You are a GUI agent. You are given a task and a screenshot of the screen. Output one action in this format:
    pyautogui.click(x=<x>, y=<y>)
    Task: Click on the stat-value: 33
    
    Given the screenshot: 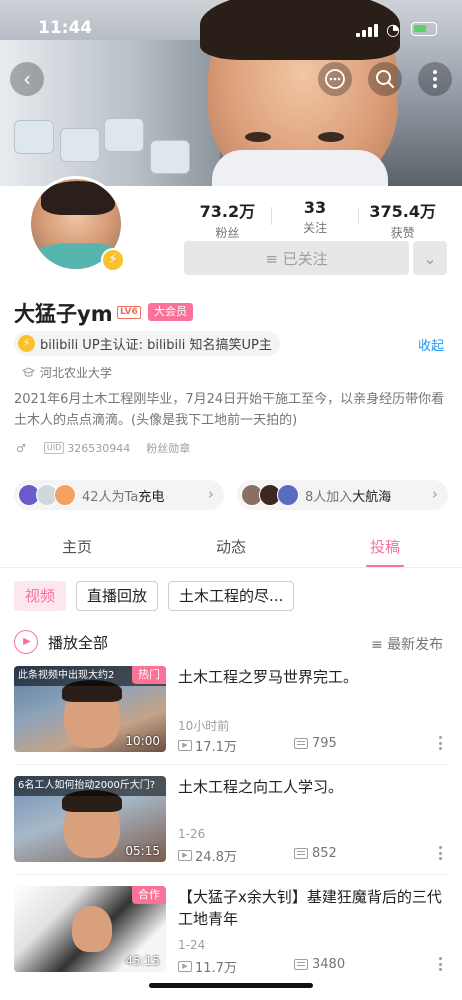 What is the action you would take?
    pyautogui.click(x=315, y=207)
    